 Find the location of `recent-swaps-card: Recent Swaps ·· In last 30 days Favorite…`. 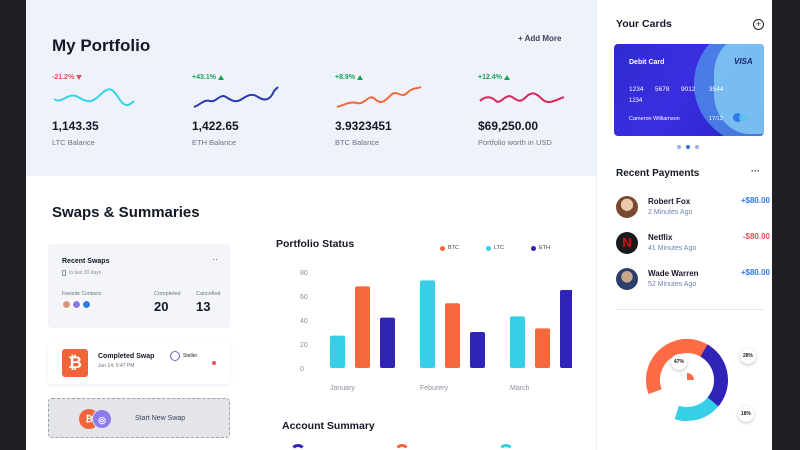

recent-swaps-card: Recent Swaps ·· In last 30 days Favorite… is located at coordinates (139, 286).